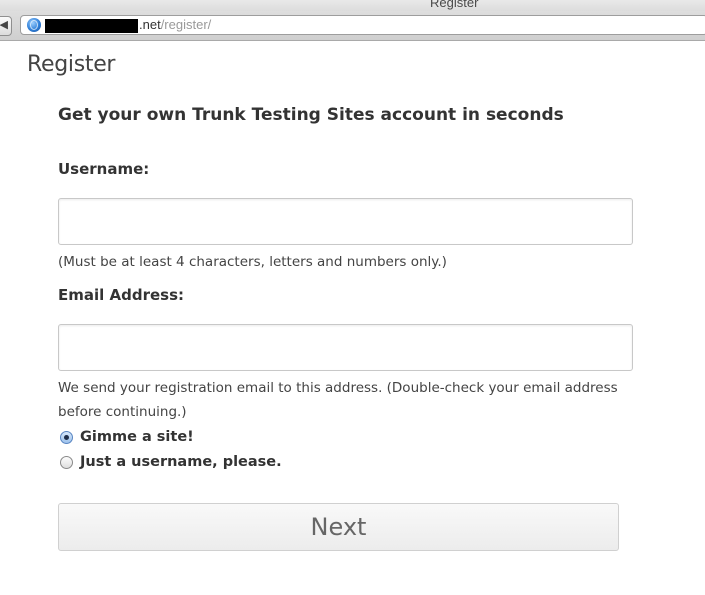  What do you see at coordinates (181, 462) in the screenshot?
I see `option-username-only-label: Just a username, please.` at bounding box center [181, 462].